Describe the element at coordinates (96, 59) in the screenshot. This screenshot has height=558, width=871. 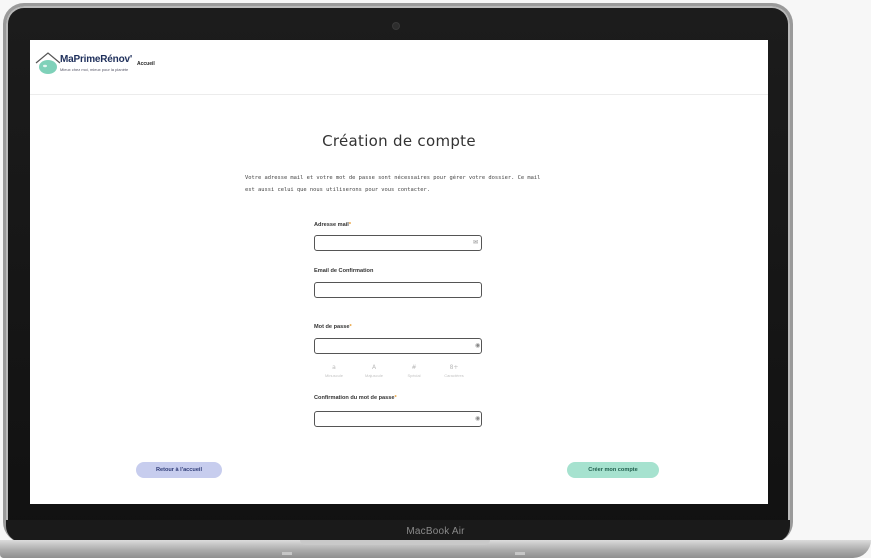
I see `brand-name: MaPrimeRénov'` at that location.